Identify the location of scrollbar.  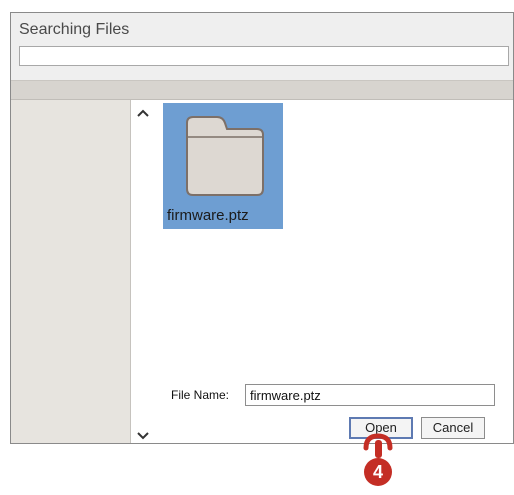
(143, 271).